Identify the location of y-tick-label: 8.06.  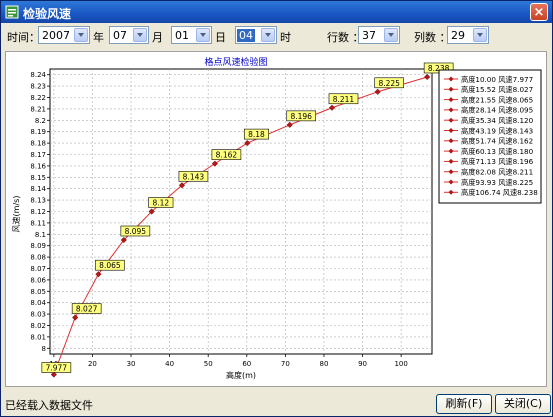
(38, 280).